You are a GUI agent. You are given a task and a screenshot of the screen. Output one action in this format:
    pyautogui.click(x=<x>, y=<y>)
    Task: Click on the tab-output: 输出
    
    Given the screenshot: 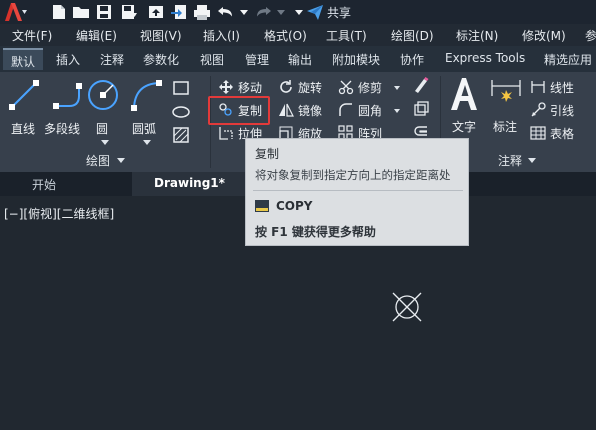 What is the action you would take?
    pyautogui.click(x=300, y=59)
    